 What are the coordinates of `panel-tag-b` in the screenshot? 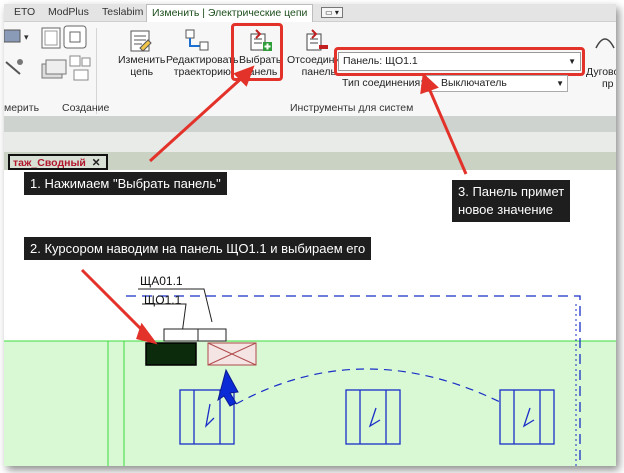 It's located at (181, 335).